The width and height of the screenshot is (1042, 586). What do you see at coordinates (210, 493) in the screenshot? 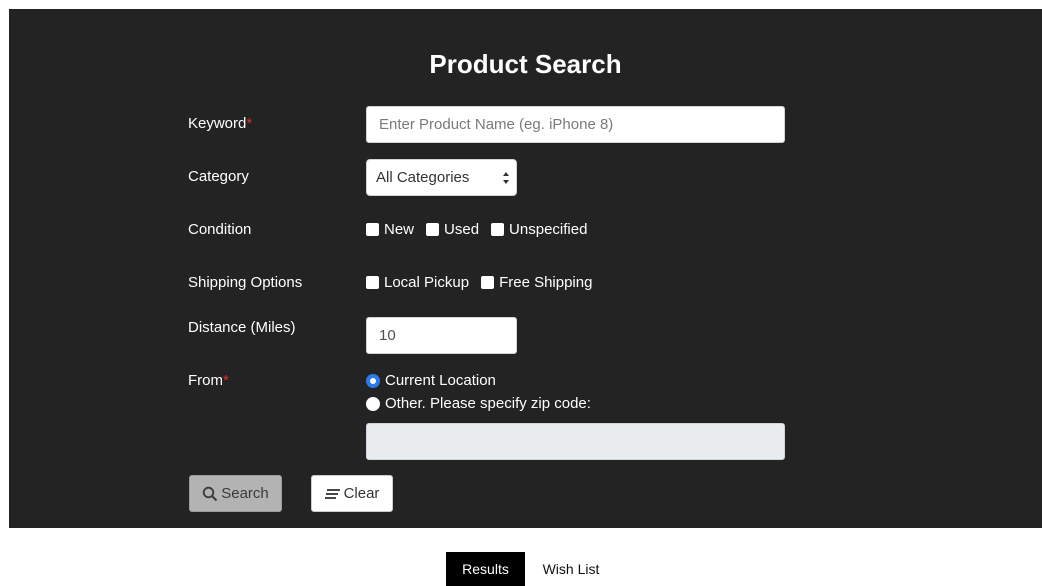
I see `search-icon` at bounding box center [210, 493].